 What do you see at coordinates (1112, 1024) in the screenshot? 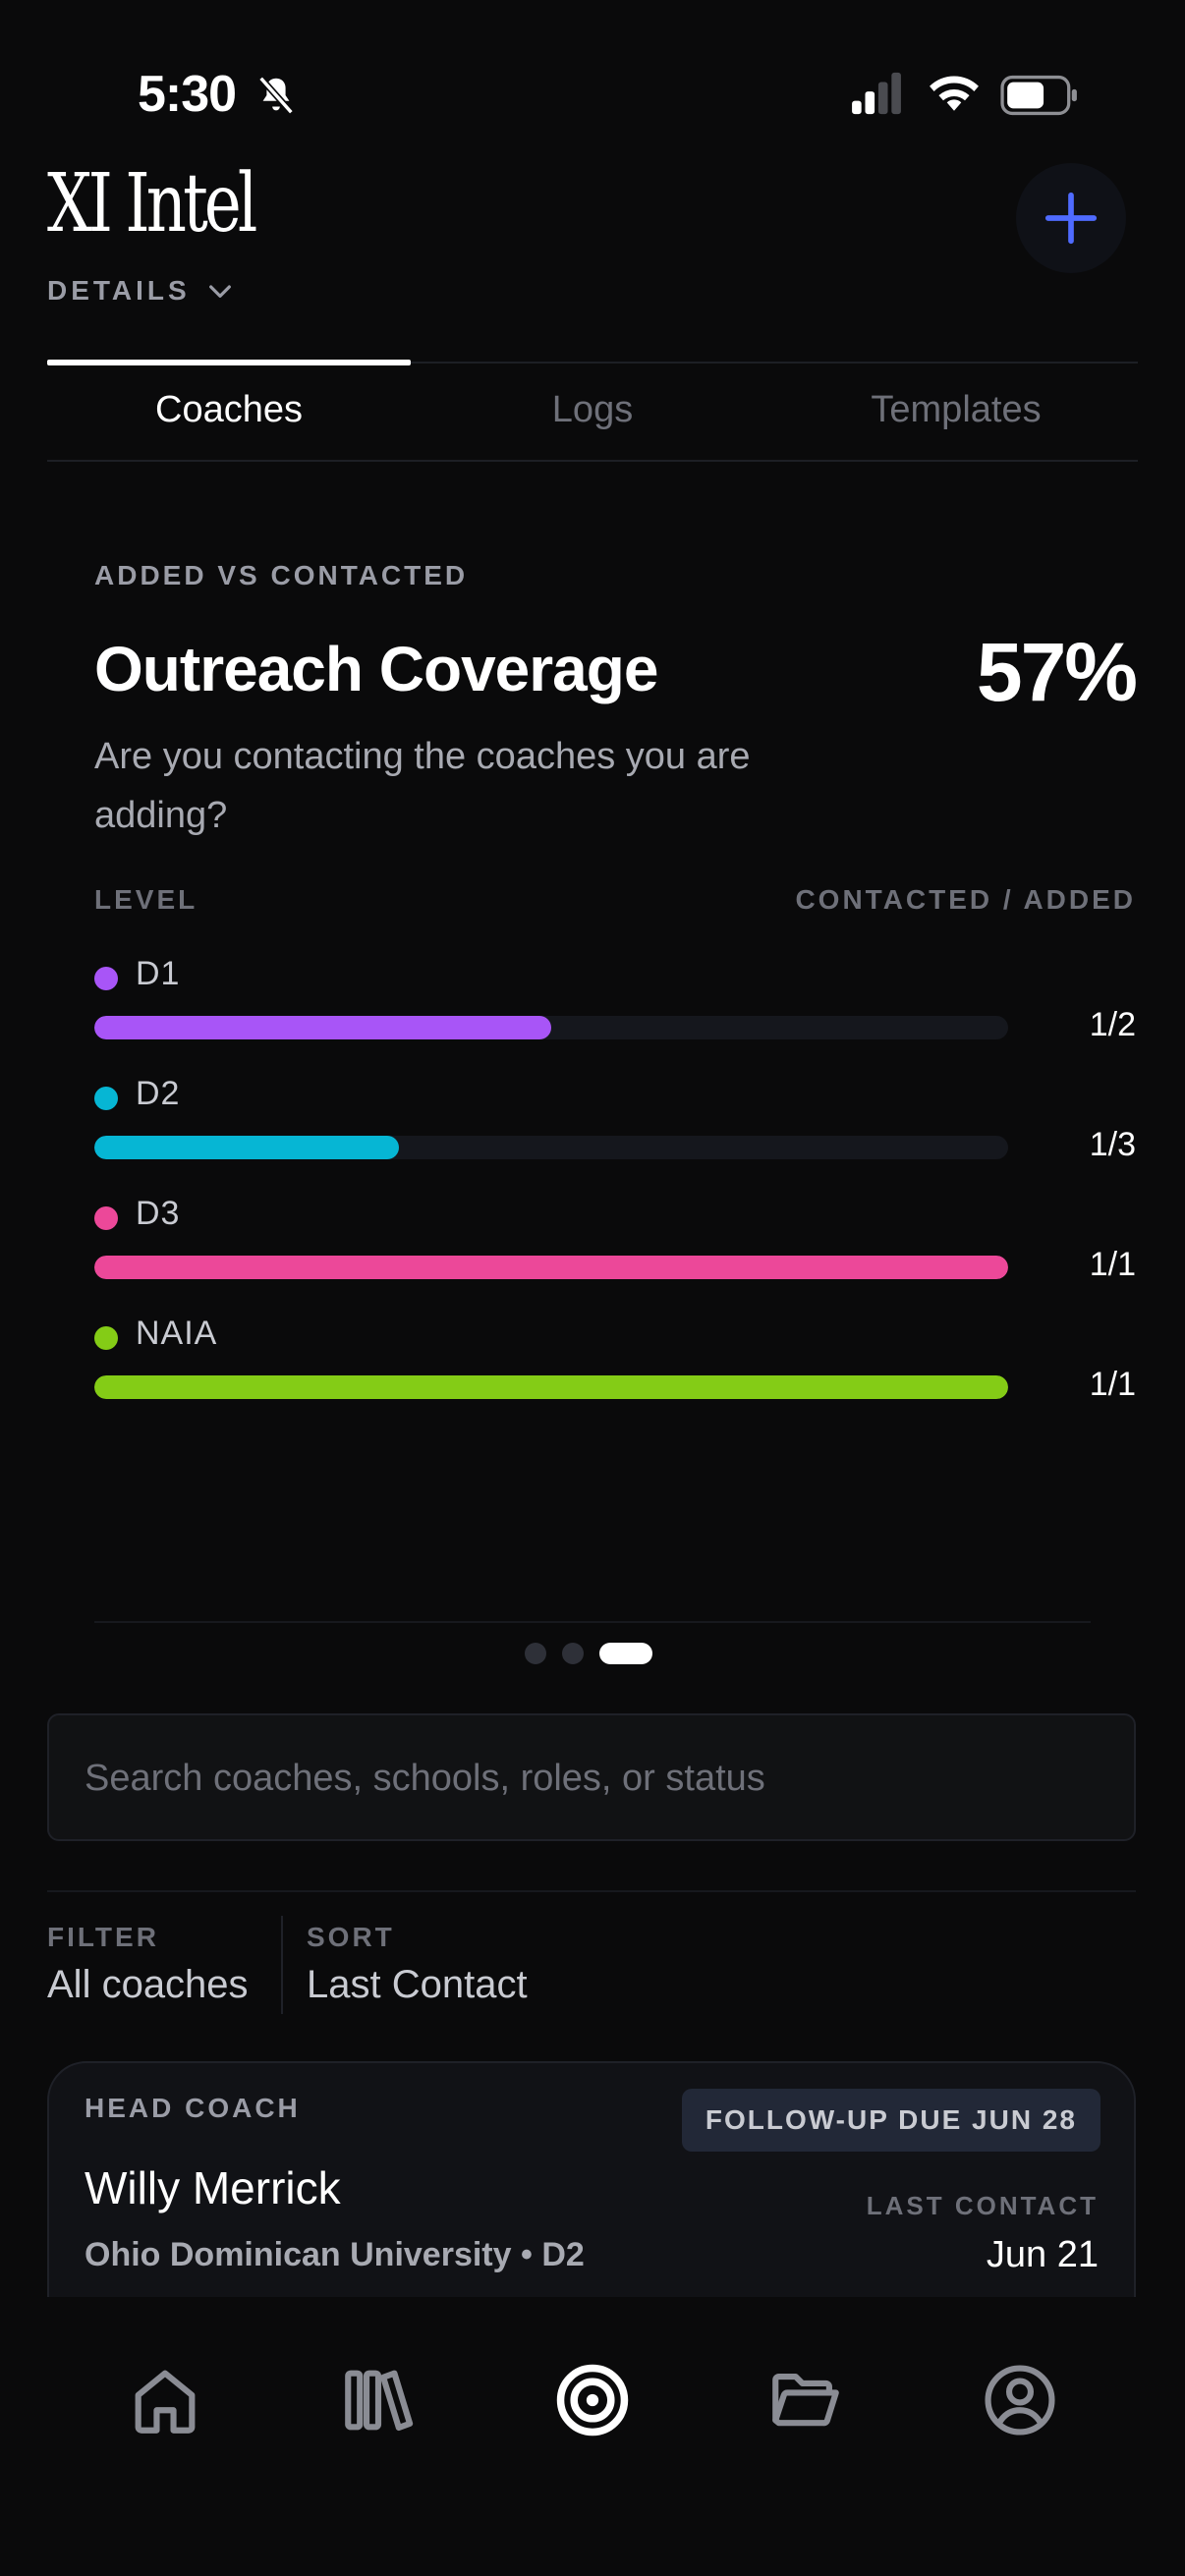
I see `level-ratio: 1/2` at bounding box center [1112, 1024].